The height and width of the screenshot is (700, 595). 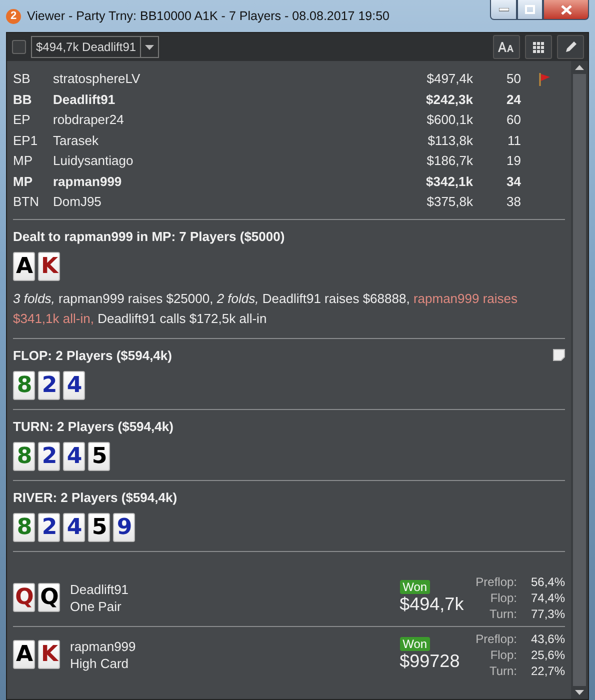 I want to click on won-amount: $99728, so click(x=430, y=661).